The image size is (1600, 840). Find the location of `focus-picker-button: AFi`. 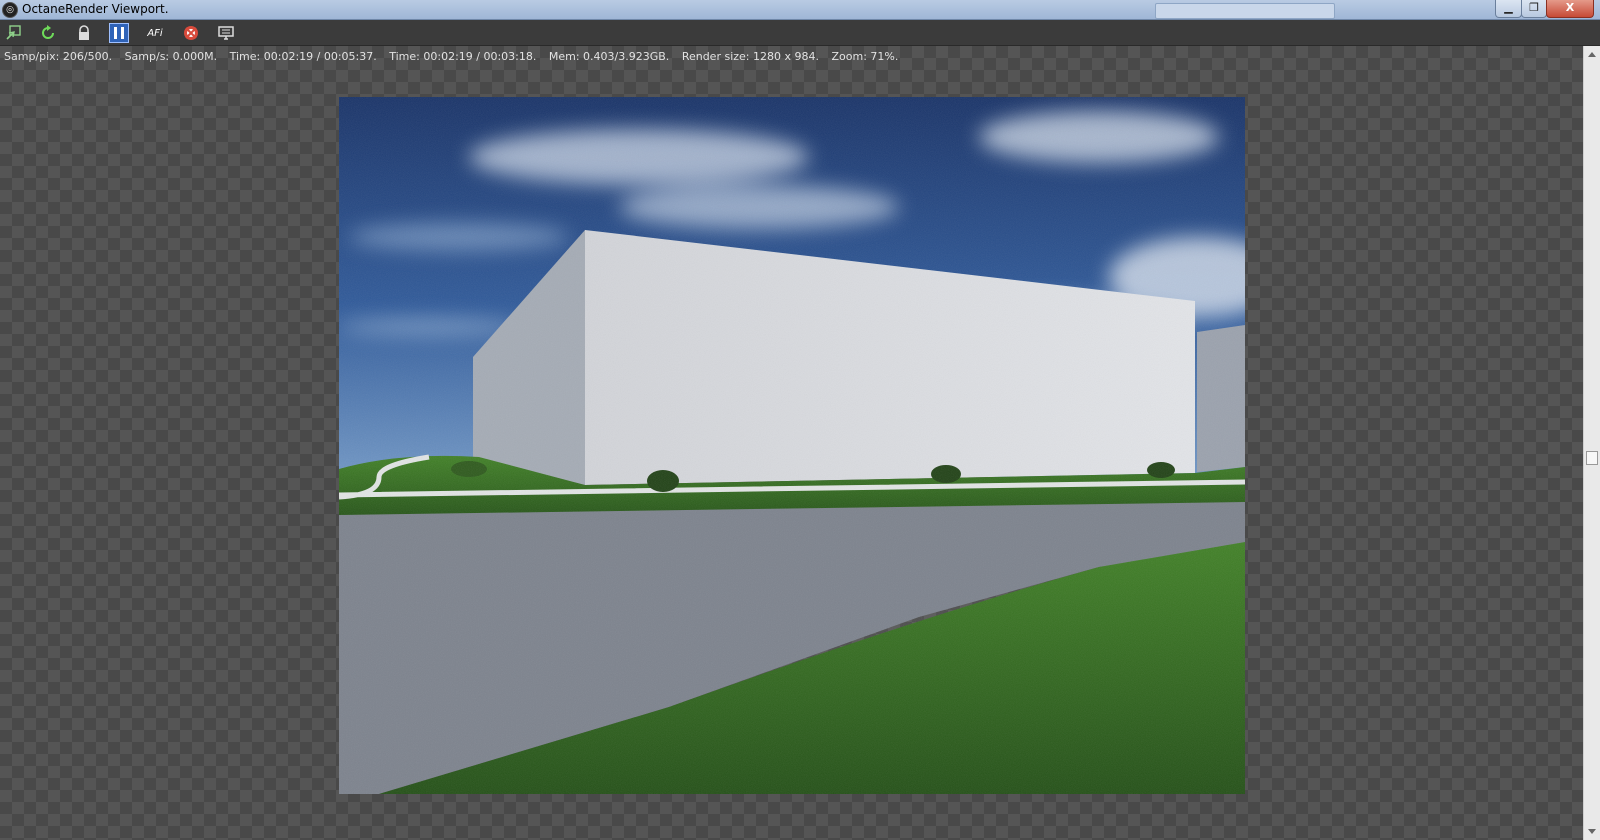

focus-picker-button: AFi is located at coordinates (155, 33).